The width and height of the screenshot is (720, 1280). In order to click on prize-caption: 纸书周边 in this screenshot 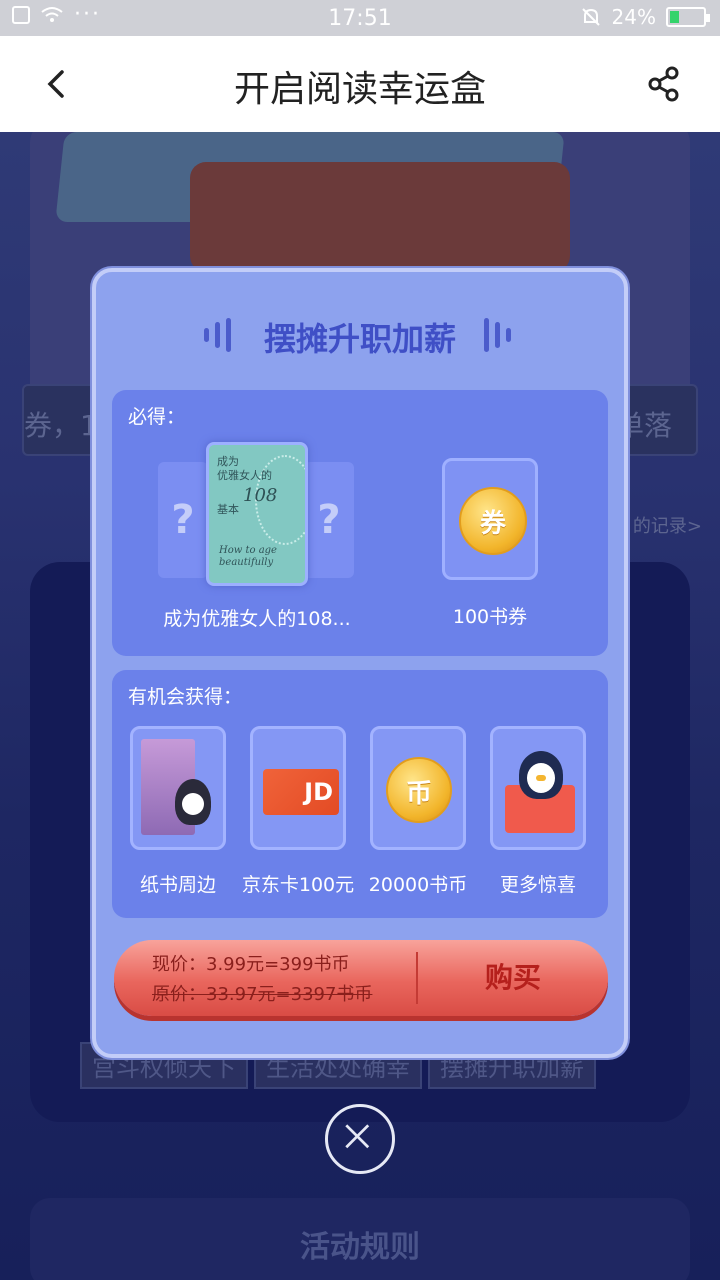, I will do `click(177, 885)`.